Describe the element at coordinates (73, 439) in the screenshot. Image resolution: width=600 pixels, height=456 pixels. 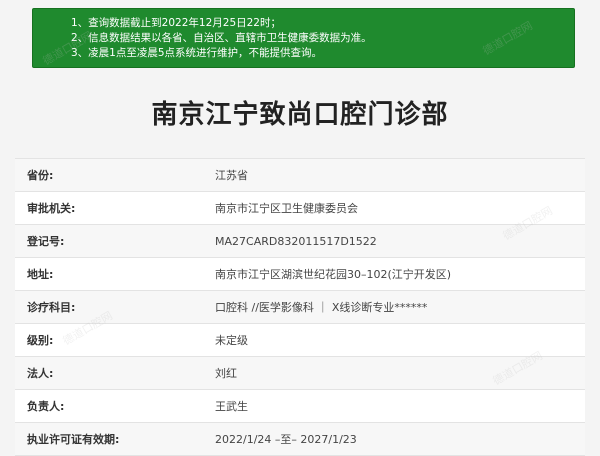
I see `row-label: 执业许可证有效期:` at that location.